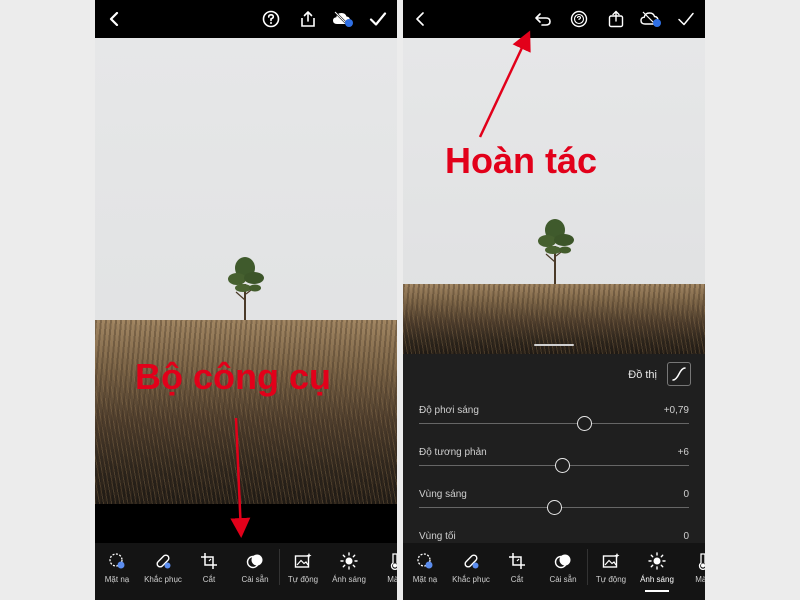  I want to click on photo-field, so click(246, 412).